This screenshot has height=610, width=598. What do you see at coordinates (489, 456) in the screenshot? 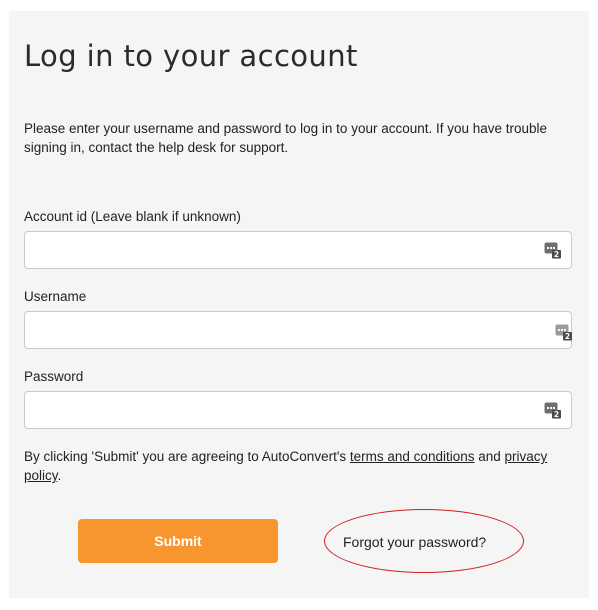
I see `terms-middle: and` at bounding box center [489, 456].